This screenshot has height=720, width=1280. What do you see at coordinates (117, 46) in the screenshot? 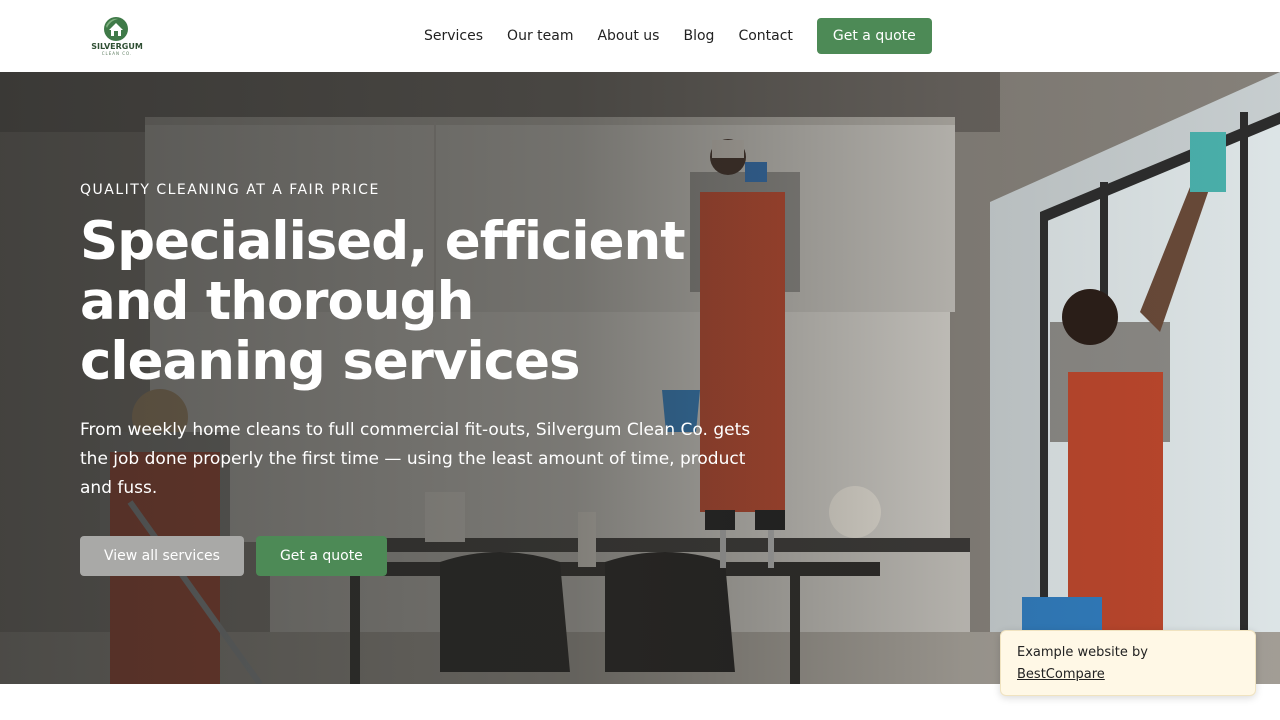
I see `brand-name: SILVERGUM` at bounding box center [117, 46].